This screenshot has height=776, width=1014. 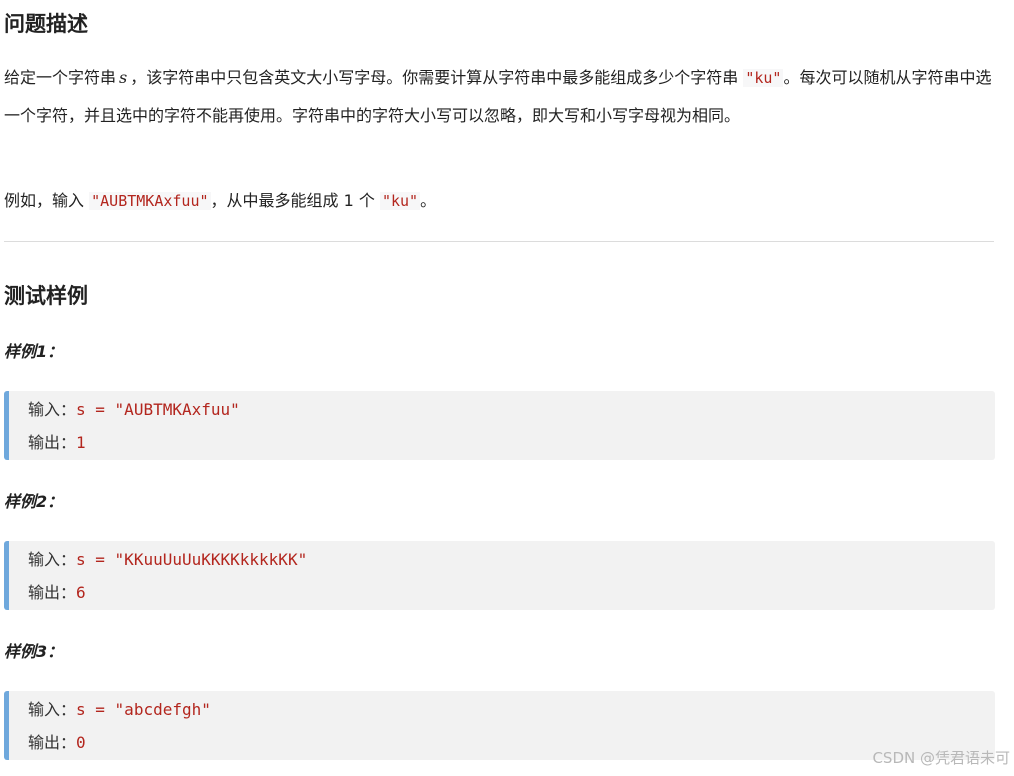 I want to click on sample-input-line: 输入：s = "abcdefgh", so click(x=119, y=710).